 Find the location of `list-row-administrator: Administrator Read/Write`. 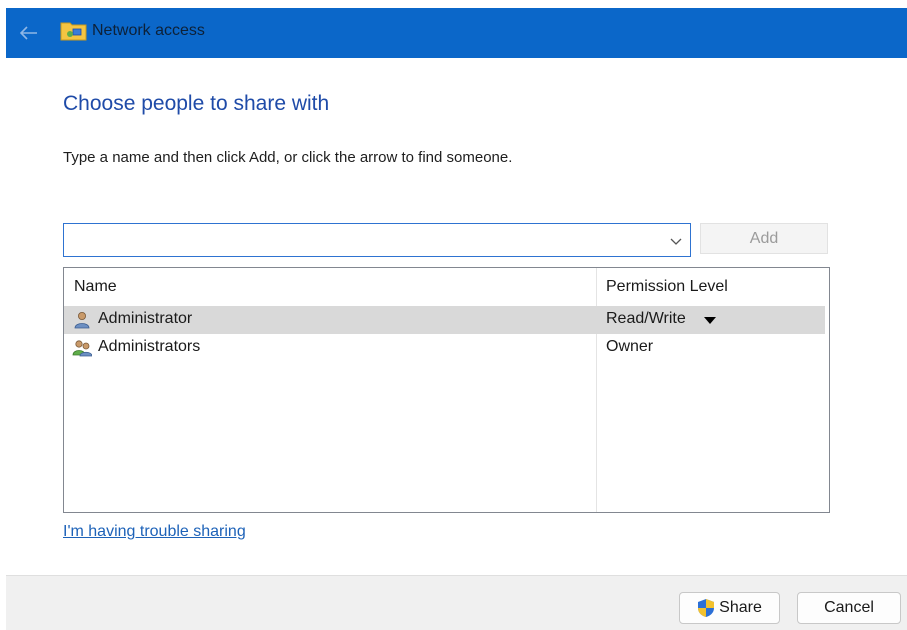

list-row-administrator: Administrator Read/Write is located at coordinates (444, 320).